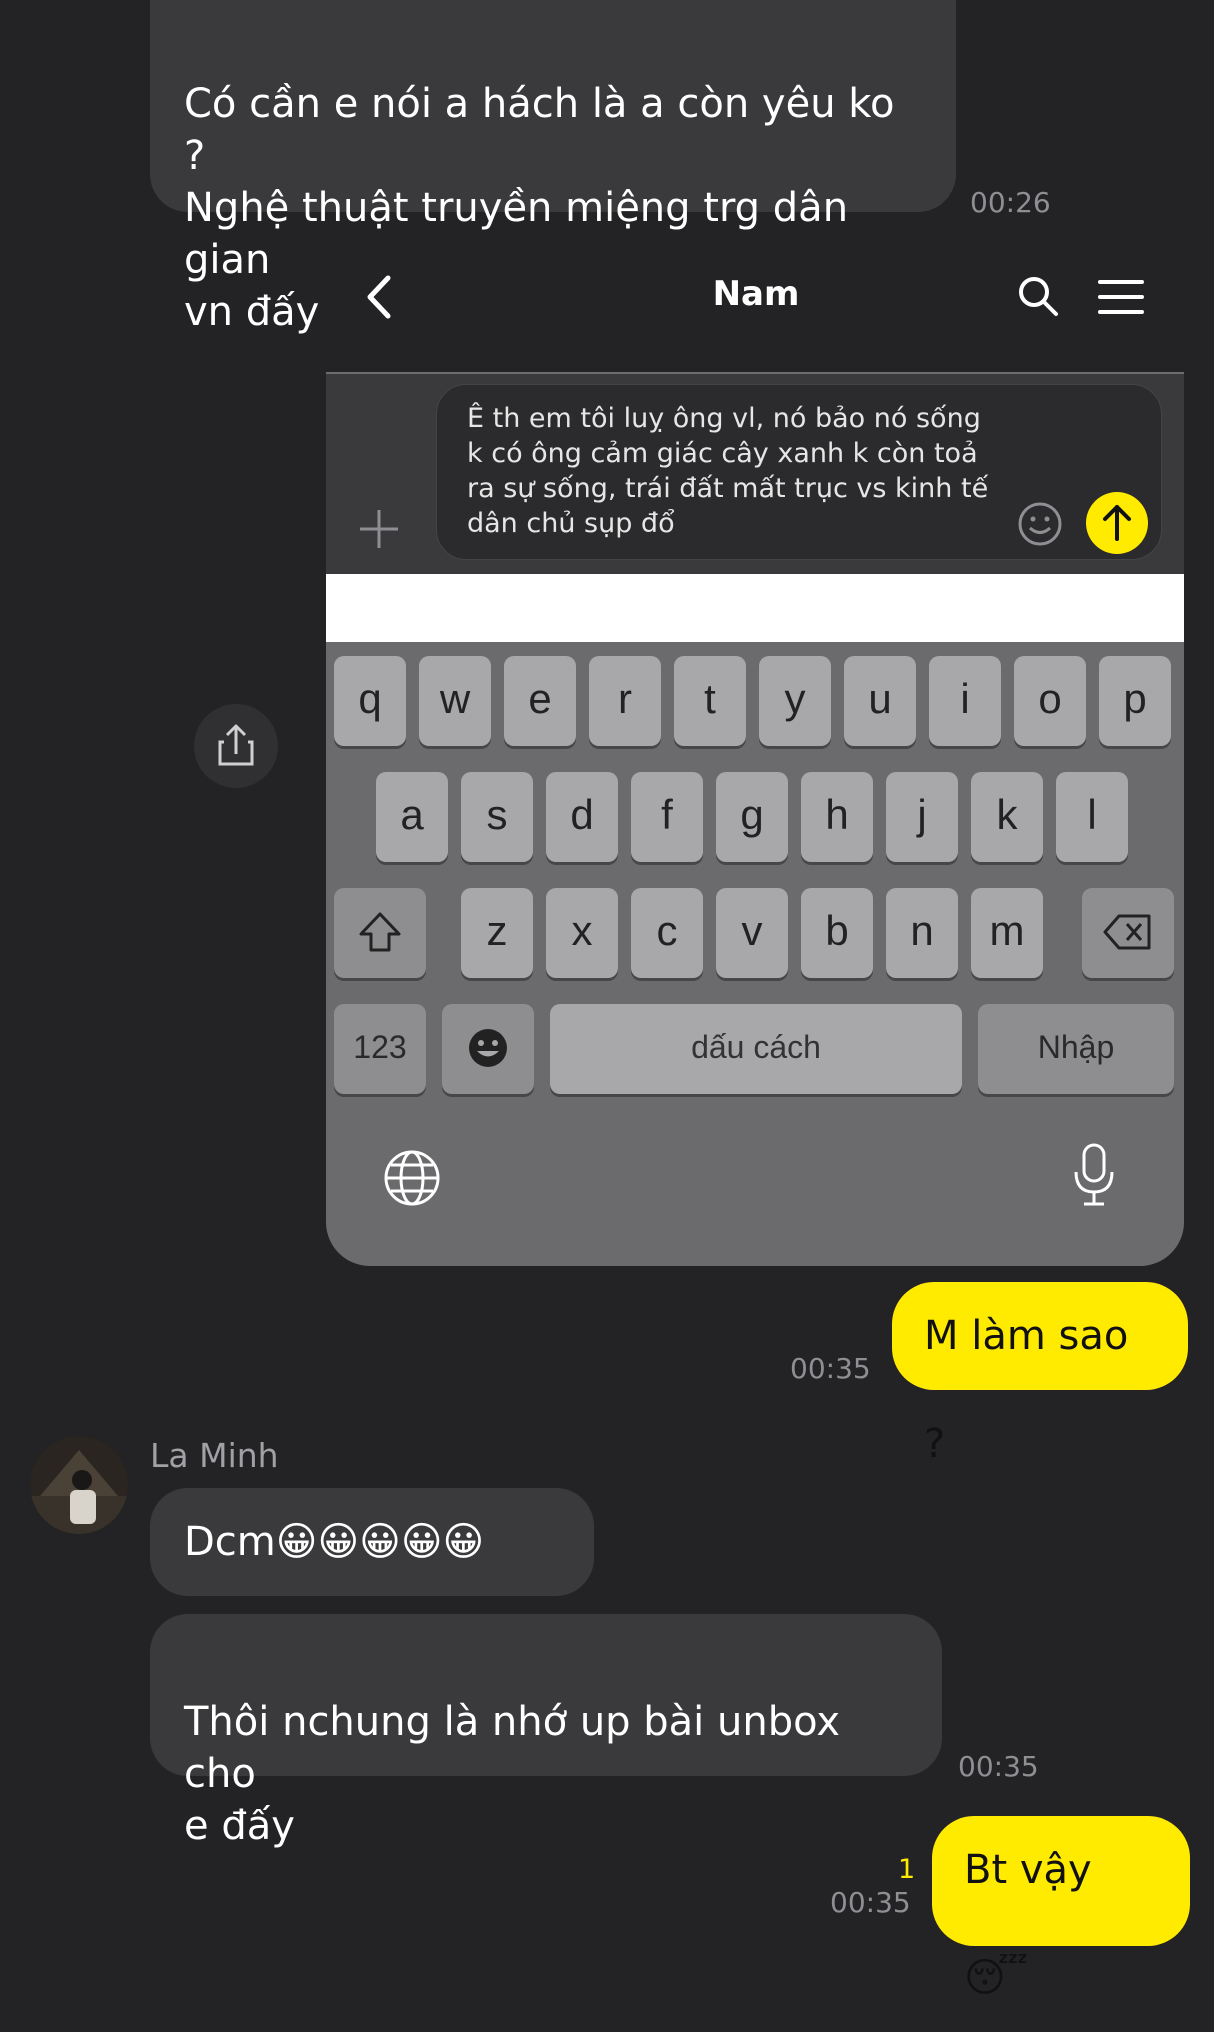 This screenshot has width=1214, height=2032. What do you see at coordinates (880, 701) in the screenshot?
I see `key: u` at bounding box center [880, 701].